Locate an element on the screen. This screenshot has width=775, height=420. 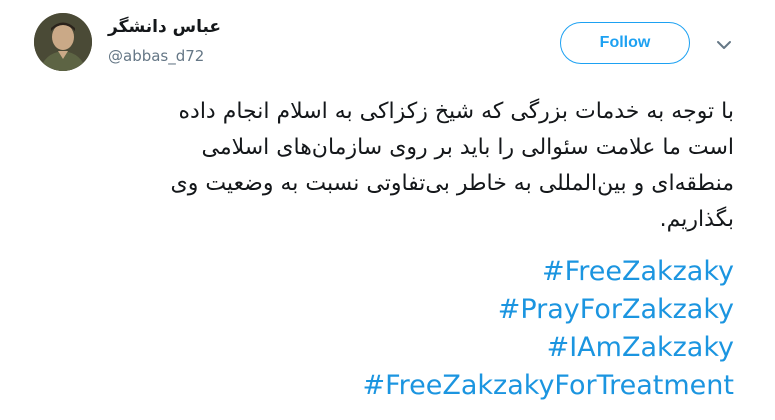
display-name: عباس دانشگر is located at coordinates (164, 27).